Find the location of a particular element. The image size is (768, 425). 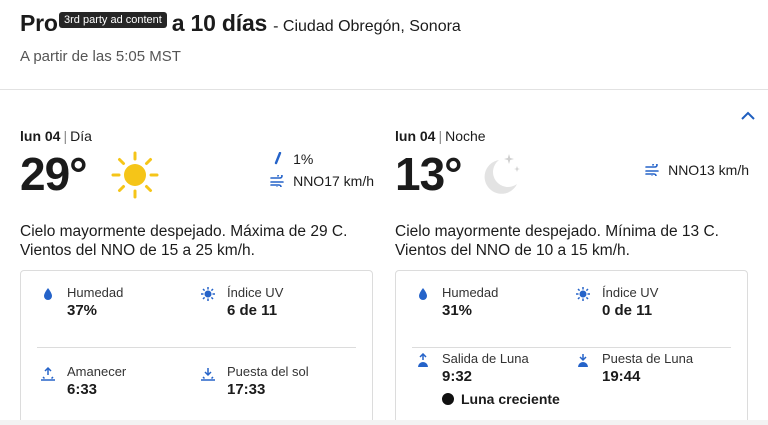

precip-metric: 1% is located at coordinates (321, 159).